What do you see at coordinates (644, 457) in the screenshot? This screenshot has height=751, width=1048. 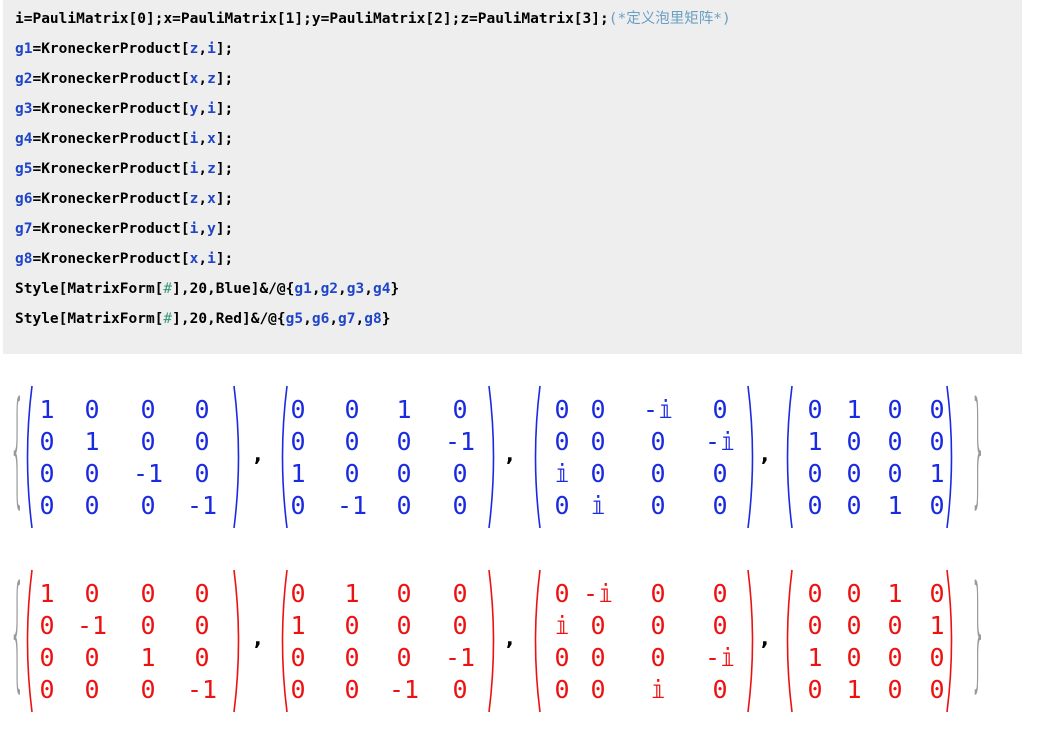 I see `matrix-form: 0 0 -𝕚 0 0 0 0 -𝕚 𝕚 0 0 0 0 𝕚 0 0` at bounding box center [644, 457].